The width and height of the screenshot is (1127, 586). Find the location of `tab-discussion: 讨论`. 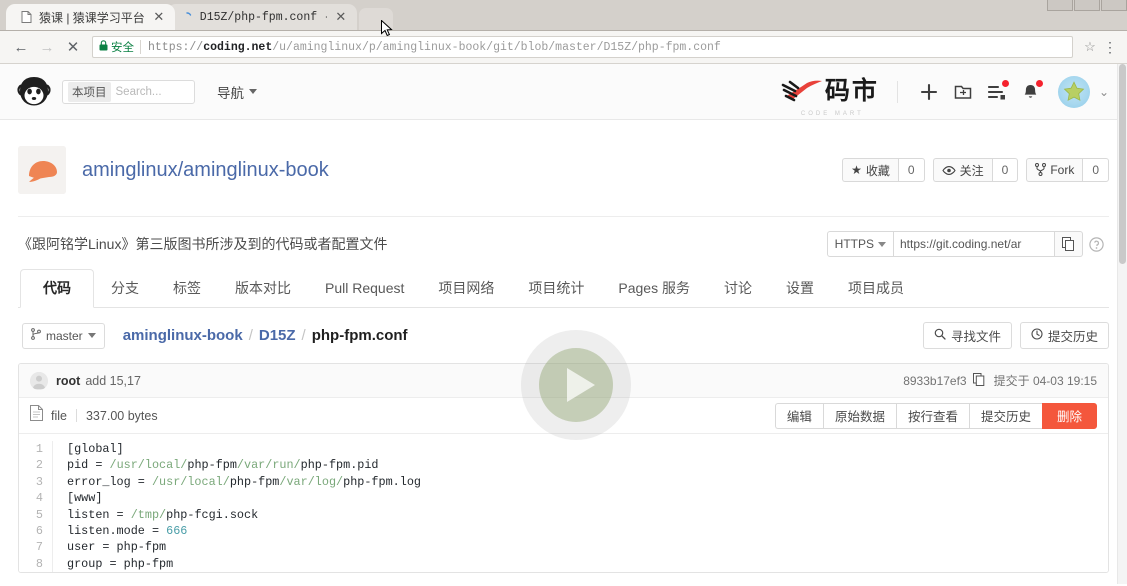

tab-discussion: 讨论 is located at coordinates (738, 288).